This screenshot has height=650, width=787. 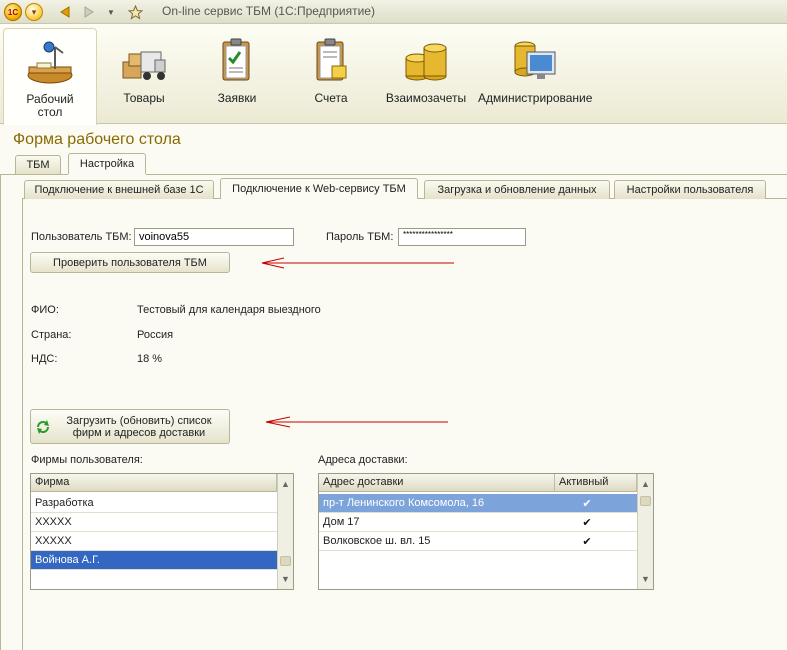 I want to click on section-orders: Заявки, so click(x=237, y=75).